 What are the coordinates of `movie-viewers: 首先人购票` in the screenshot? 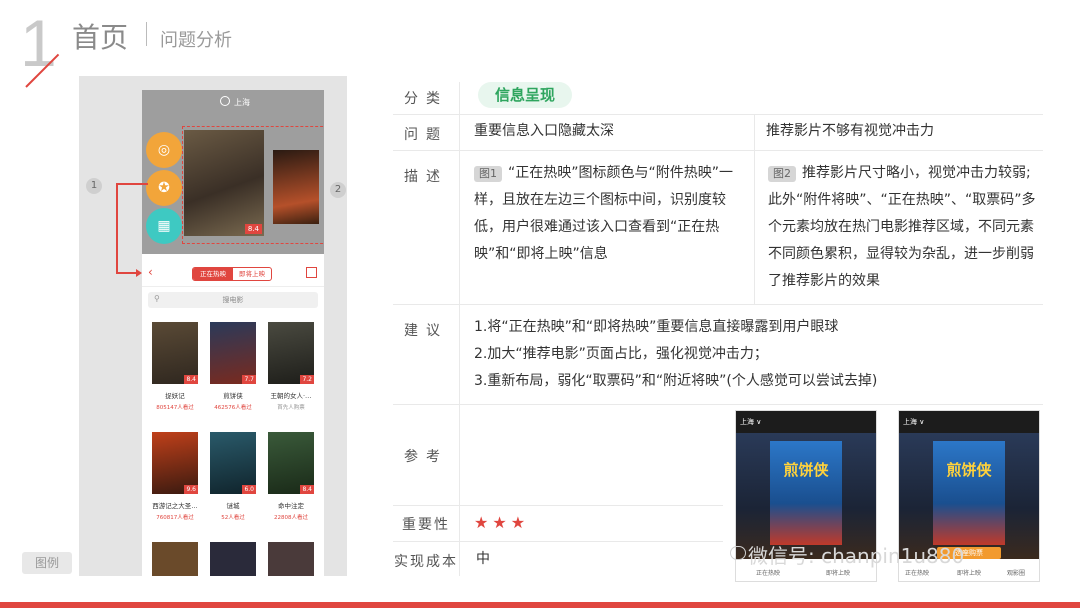 It's located at (291, 408).